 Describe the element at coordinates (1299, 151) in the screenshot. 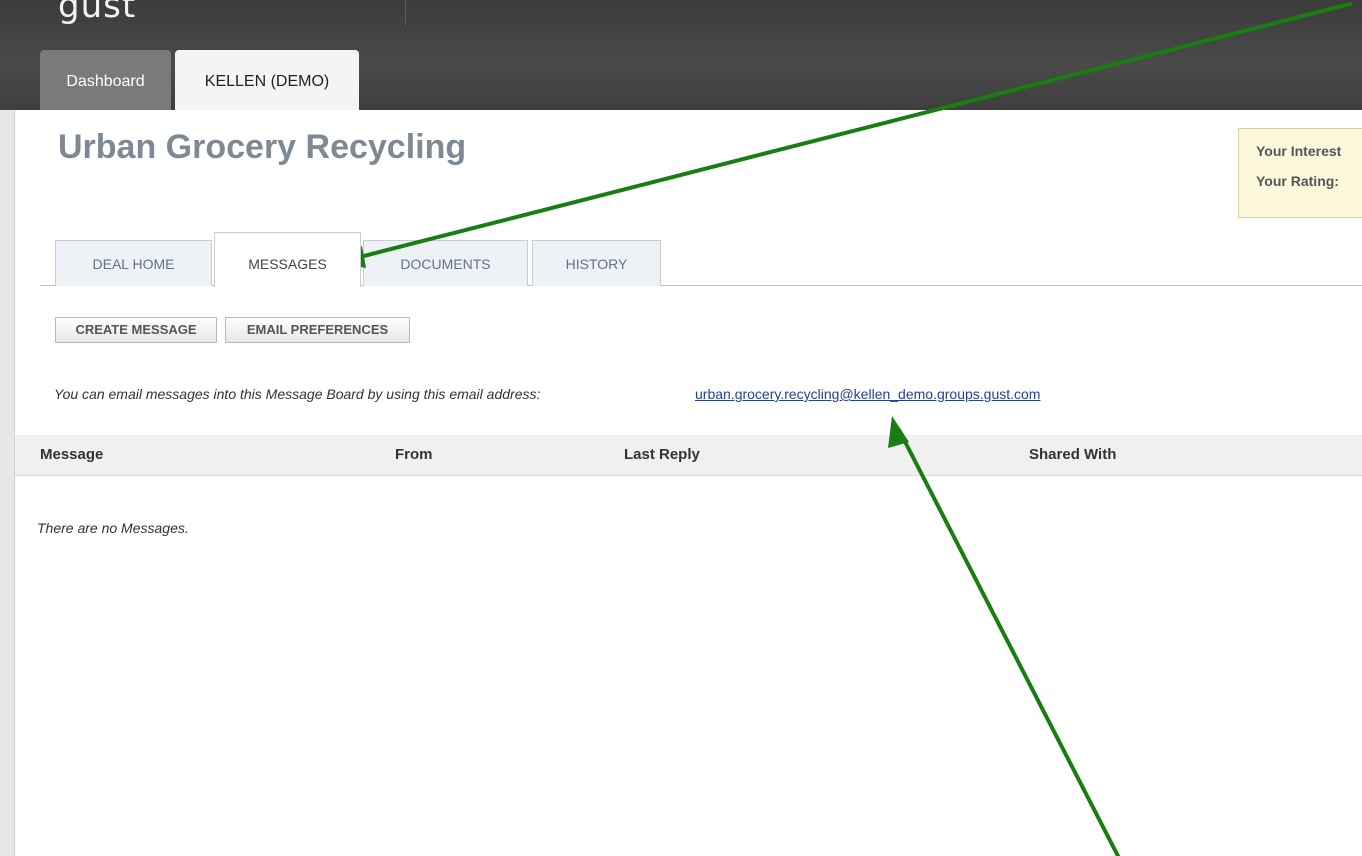

I see `interest-label: Your Interest` at that location.